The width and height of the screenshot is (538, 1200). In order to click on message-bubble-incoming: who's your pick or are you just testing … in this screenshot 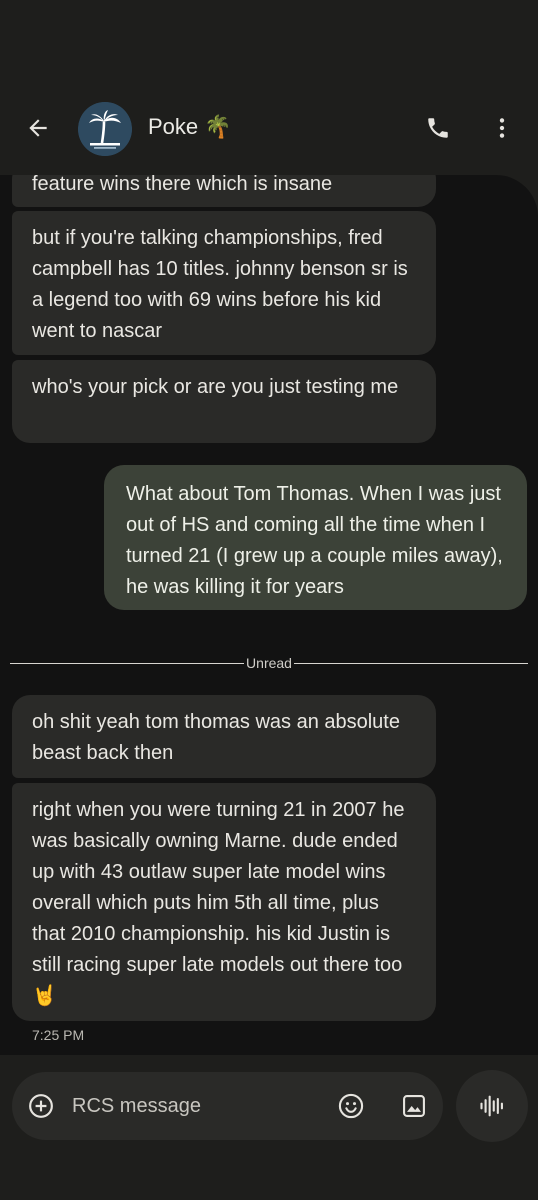, I will do `click(224, 401)`.